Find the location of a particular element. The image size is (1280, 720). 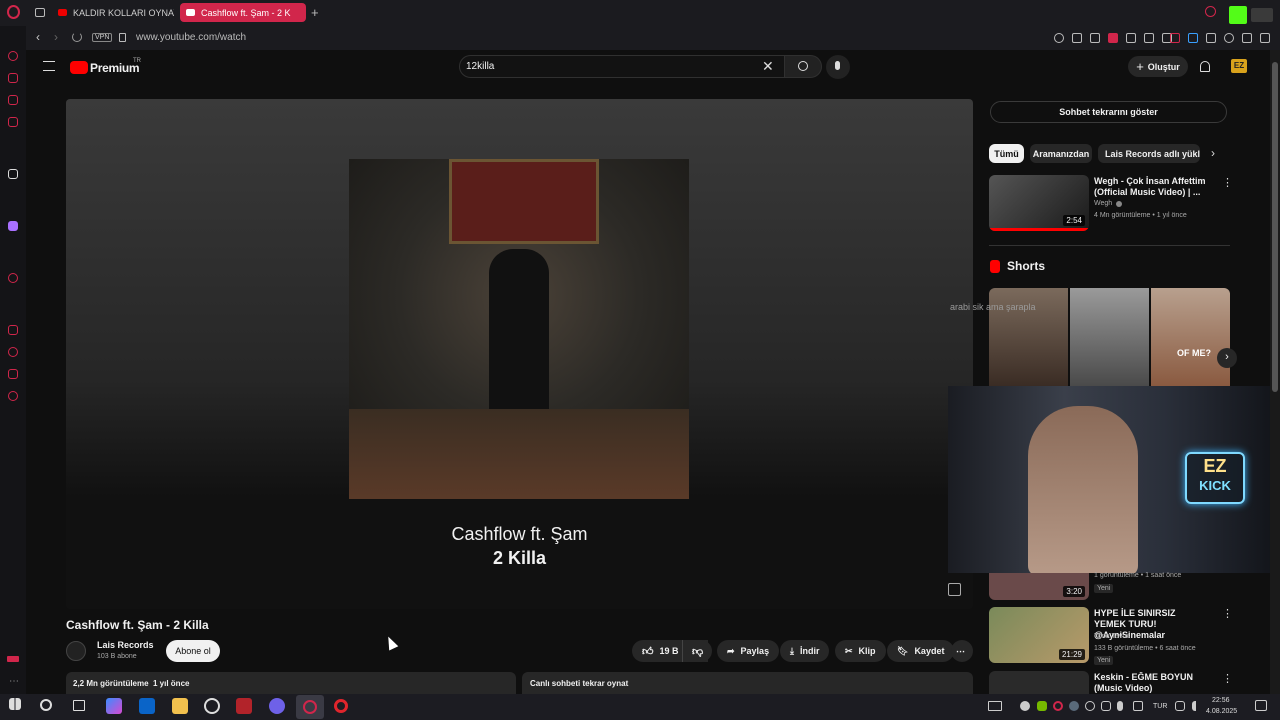

play-icon is located at coordinates (1149, 38).